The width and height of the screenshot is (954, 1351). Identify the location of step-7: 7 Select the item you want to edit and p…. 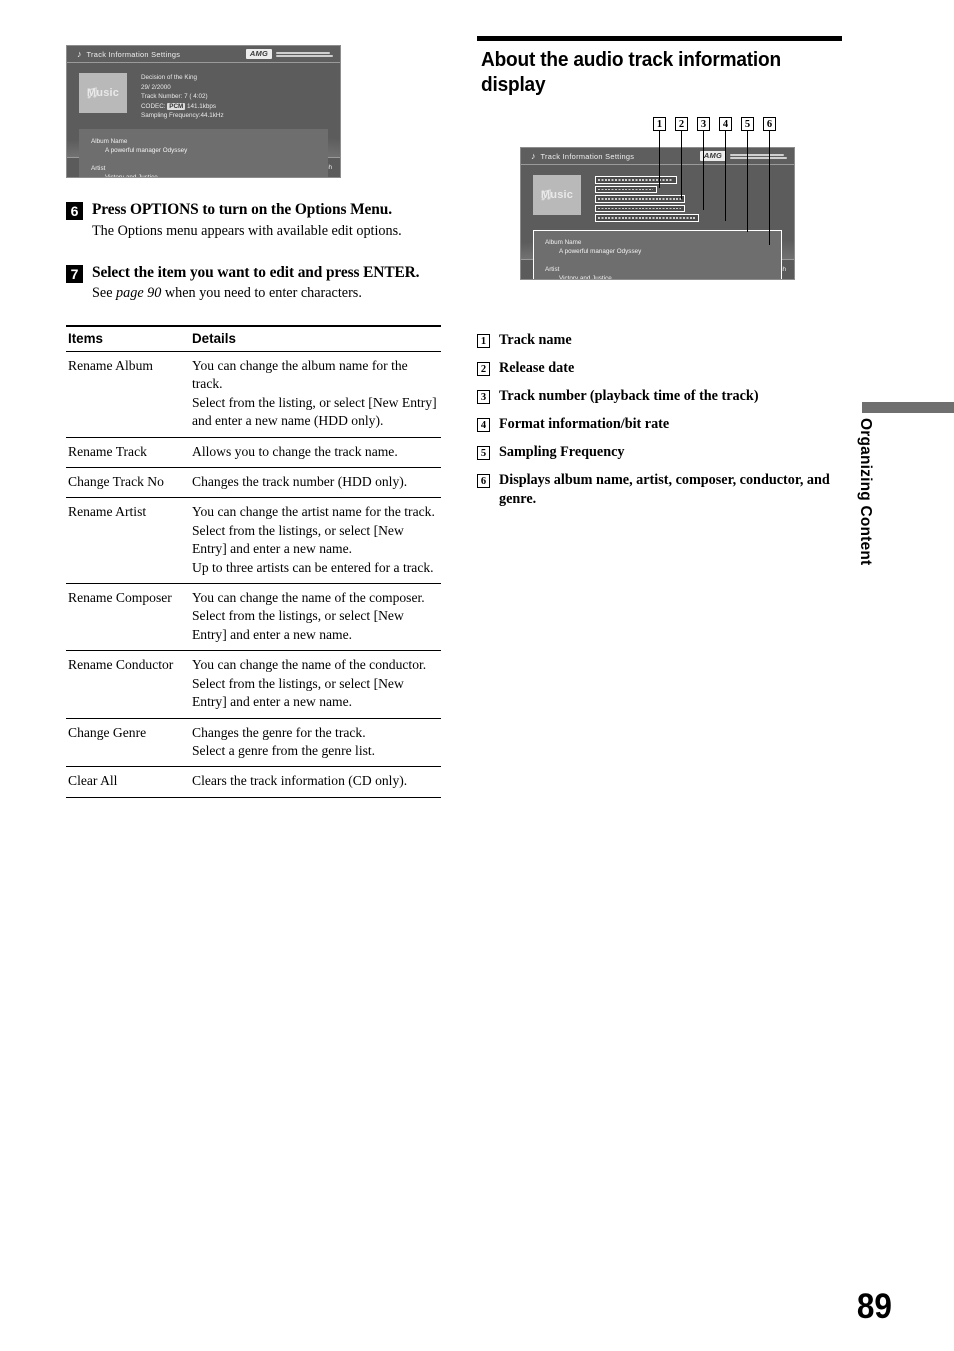
(253, 283).